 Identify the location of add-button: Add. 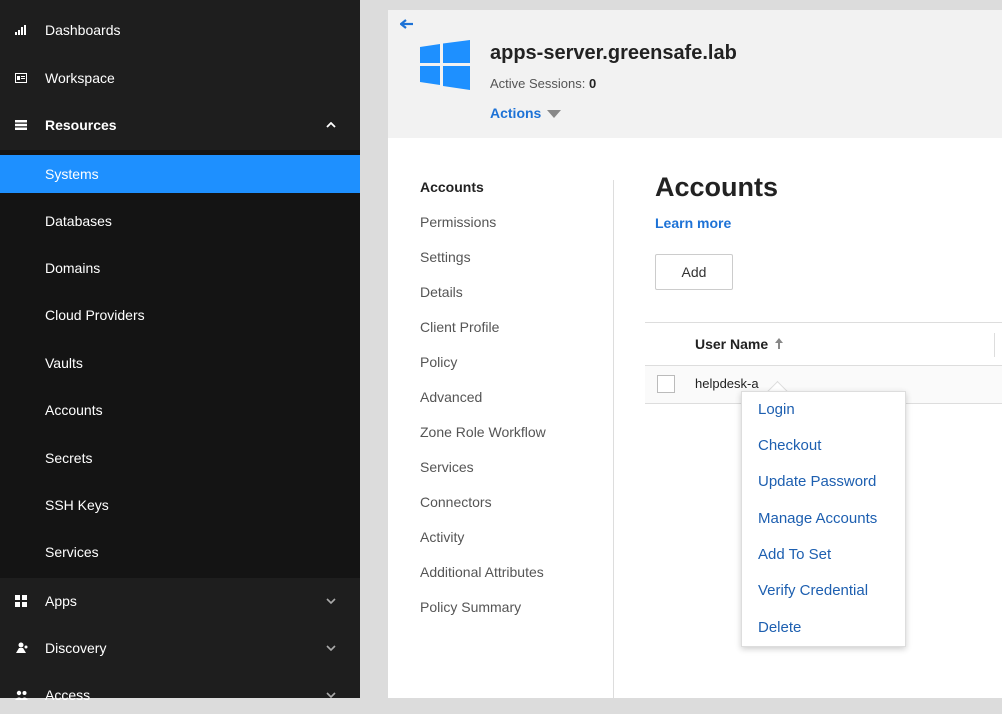
(694, 272).